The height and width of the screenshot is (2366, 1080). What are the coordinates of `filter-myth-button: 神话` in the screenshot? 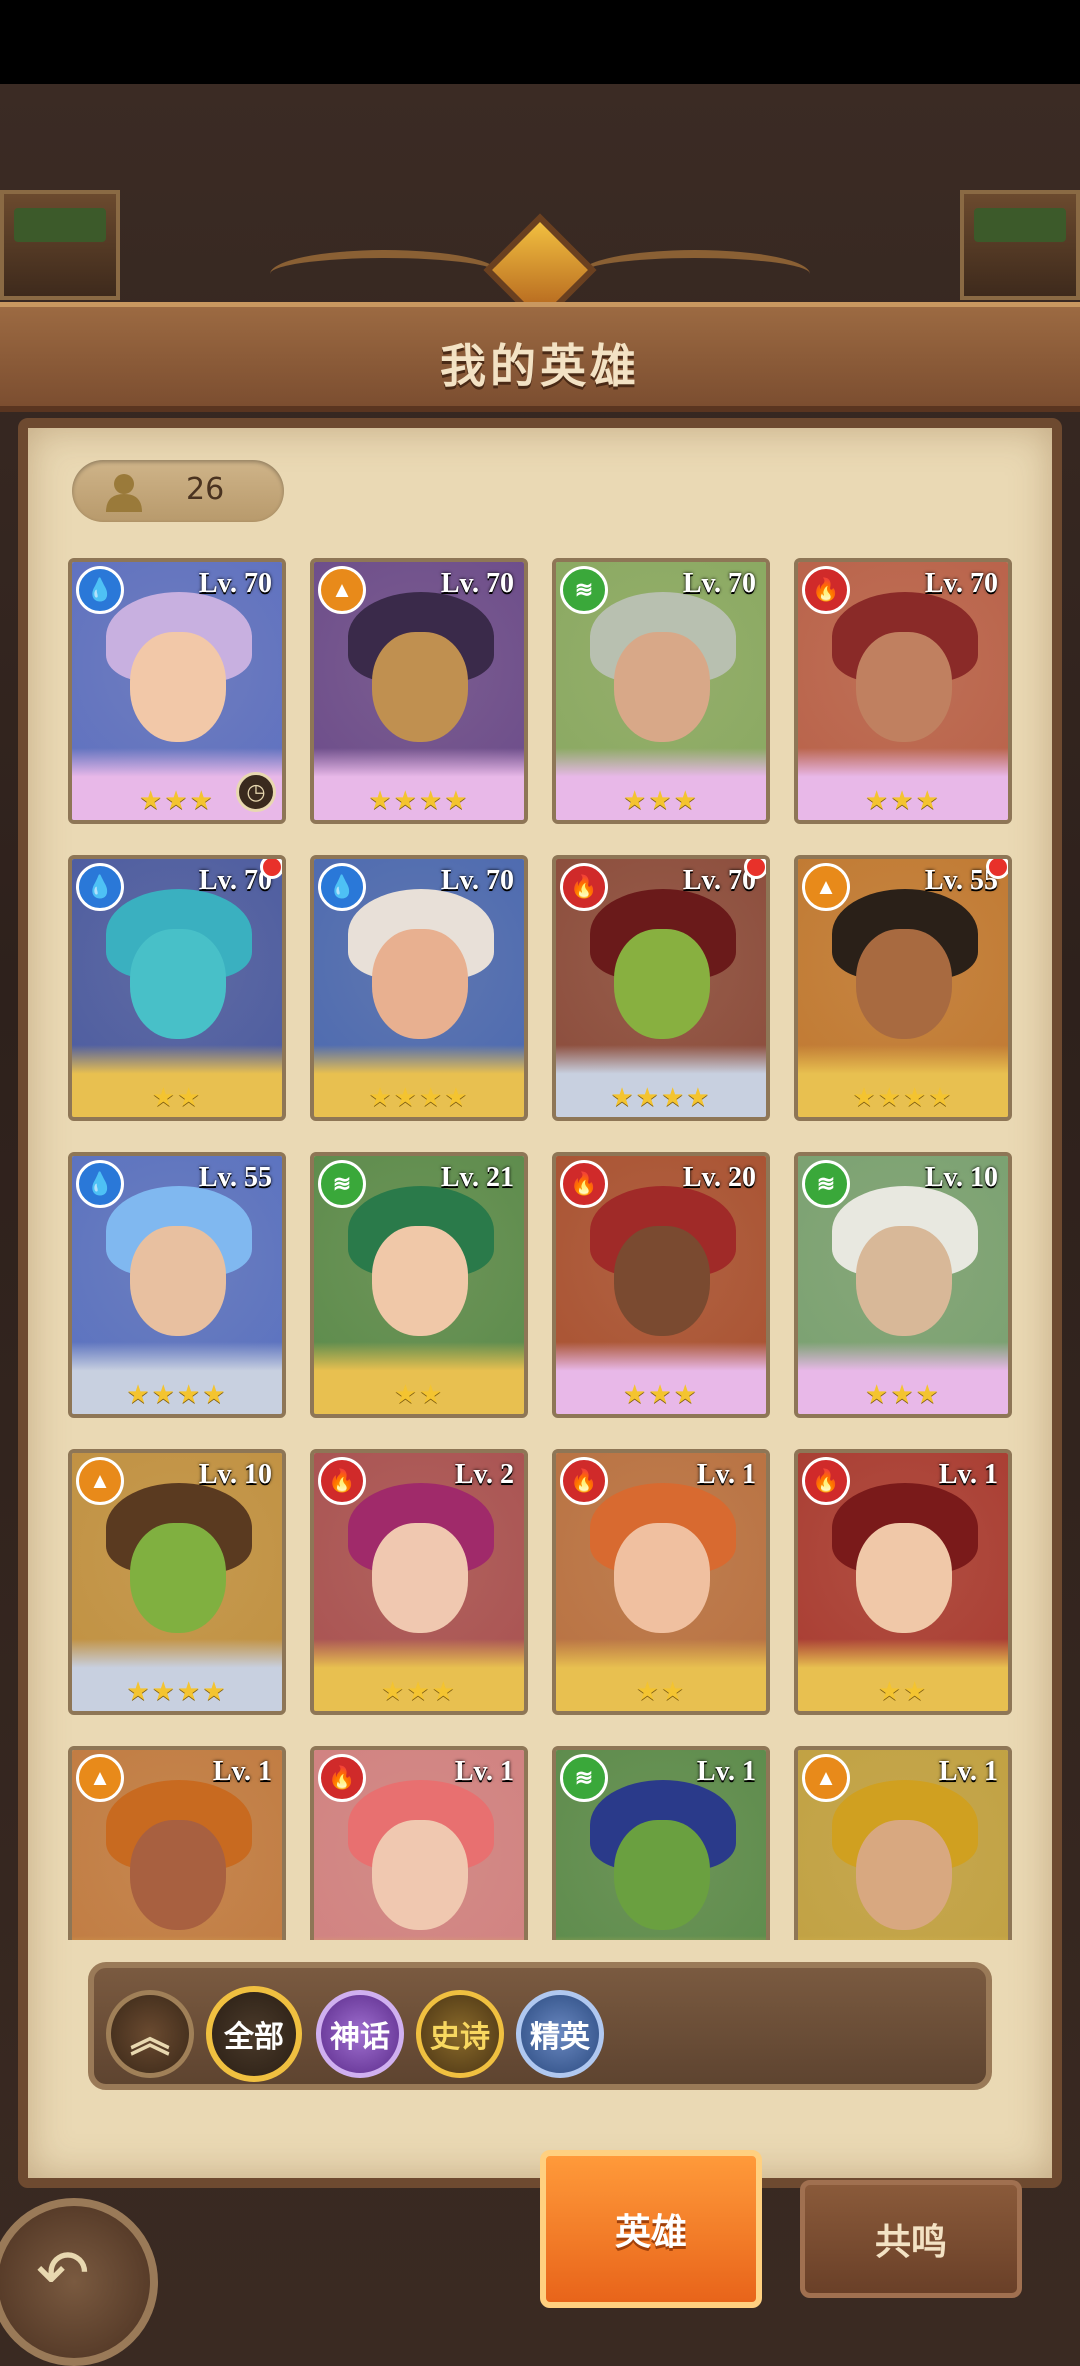 It's located at (360, 2034).